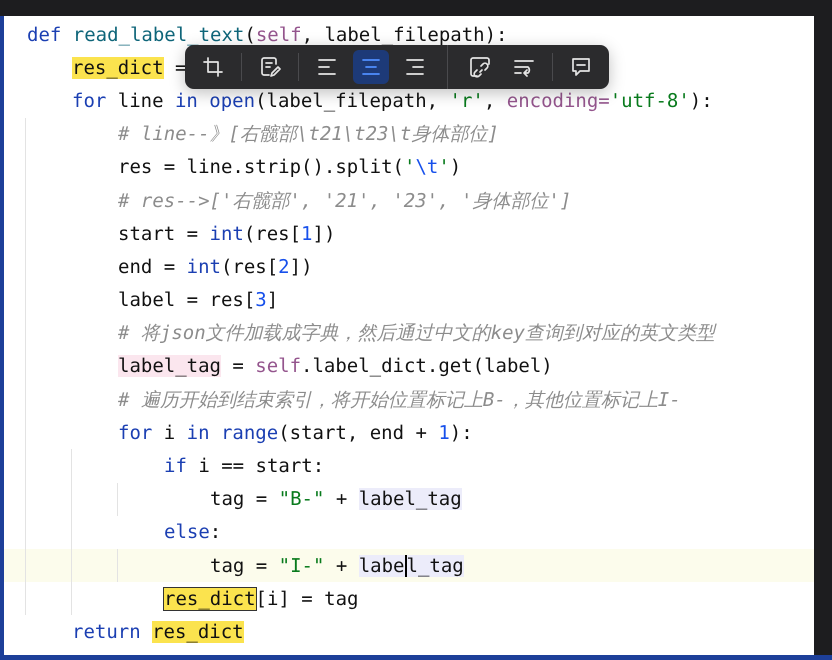 The height and width of the screenshot is (660, 832). I want to click on code-line: label = res[3], so click(198, 300).